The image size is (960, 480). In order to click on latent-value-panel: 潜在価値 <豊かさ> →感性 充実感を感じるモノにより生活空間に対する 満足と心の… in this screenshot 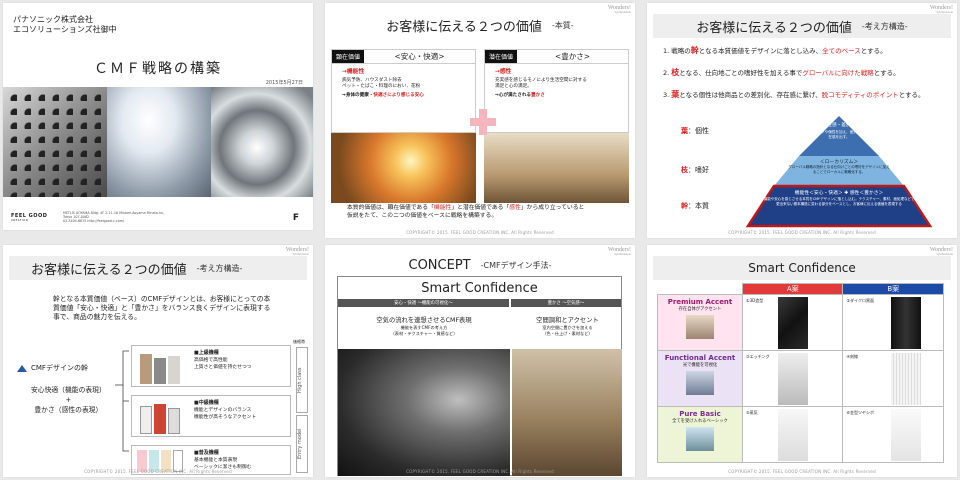, I will do `click(556, 91)`.